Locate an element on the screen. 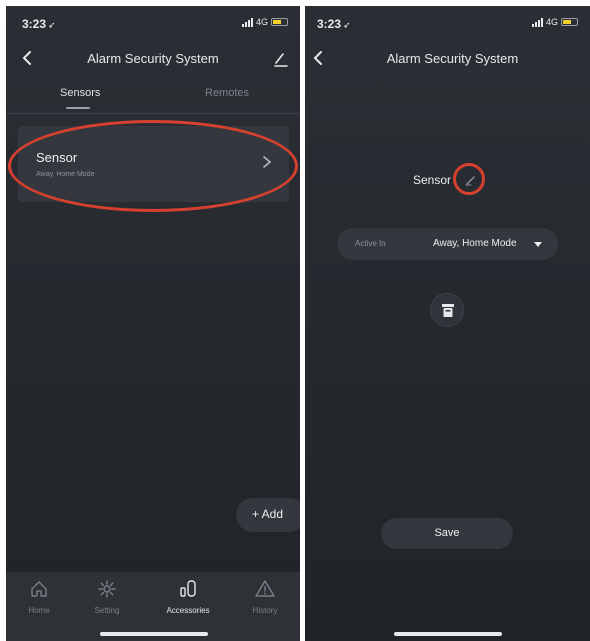 This screenshot has height=641, width=590. active-in-label: Active In is located at coordinates (370, 243).